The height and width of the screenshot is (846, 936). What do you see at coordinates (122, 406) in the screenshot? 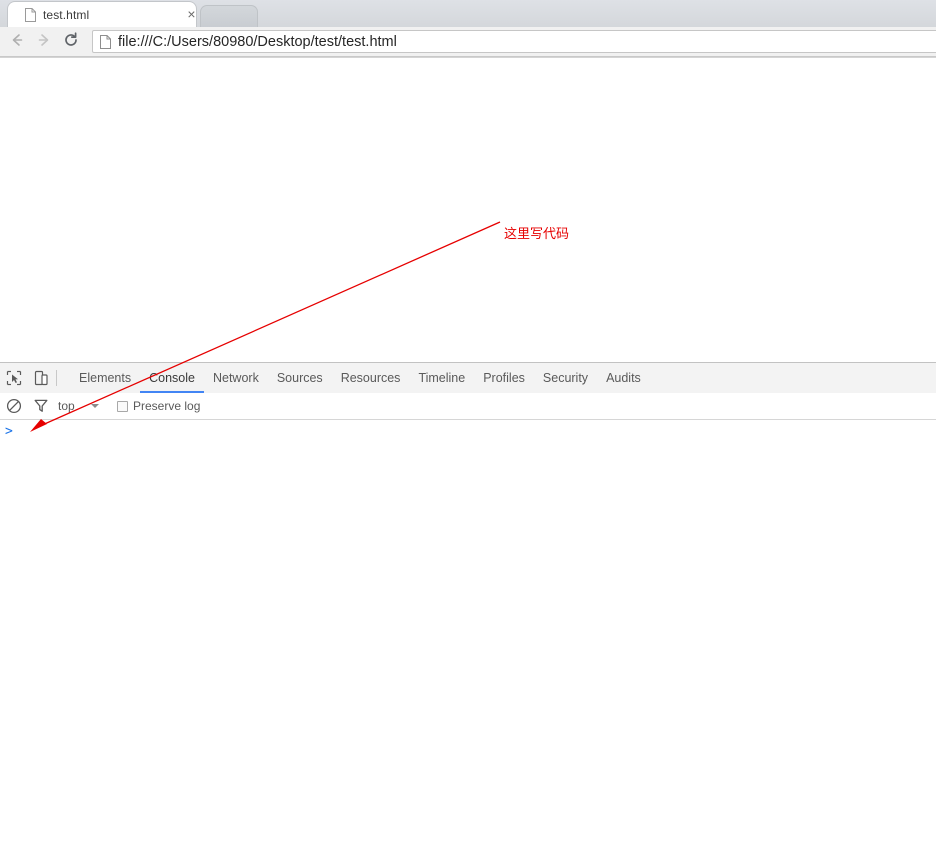
I see `preserve-log-checkbox` at bounding box center [122, 406].